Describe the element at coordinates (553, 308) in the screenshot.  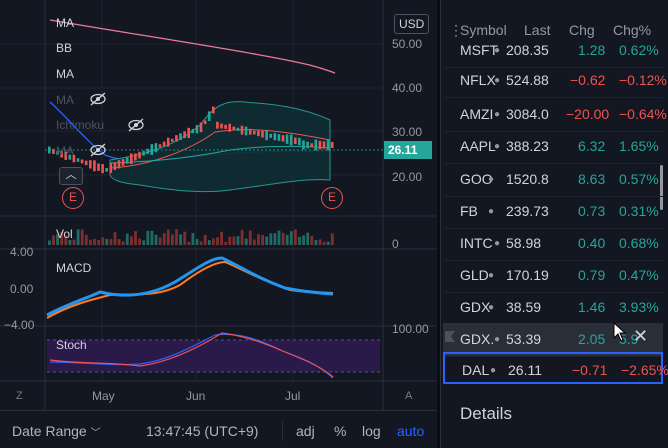
I see `watchlist-row: GDX ● 38.59 1.46 3.93%` at that location.